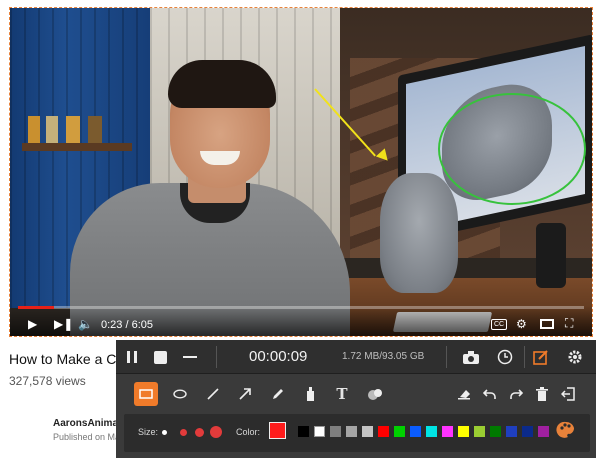 This screenshot has height=461, width=600. I want to click on scene-speaker, so click(551, 255).